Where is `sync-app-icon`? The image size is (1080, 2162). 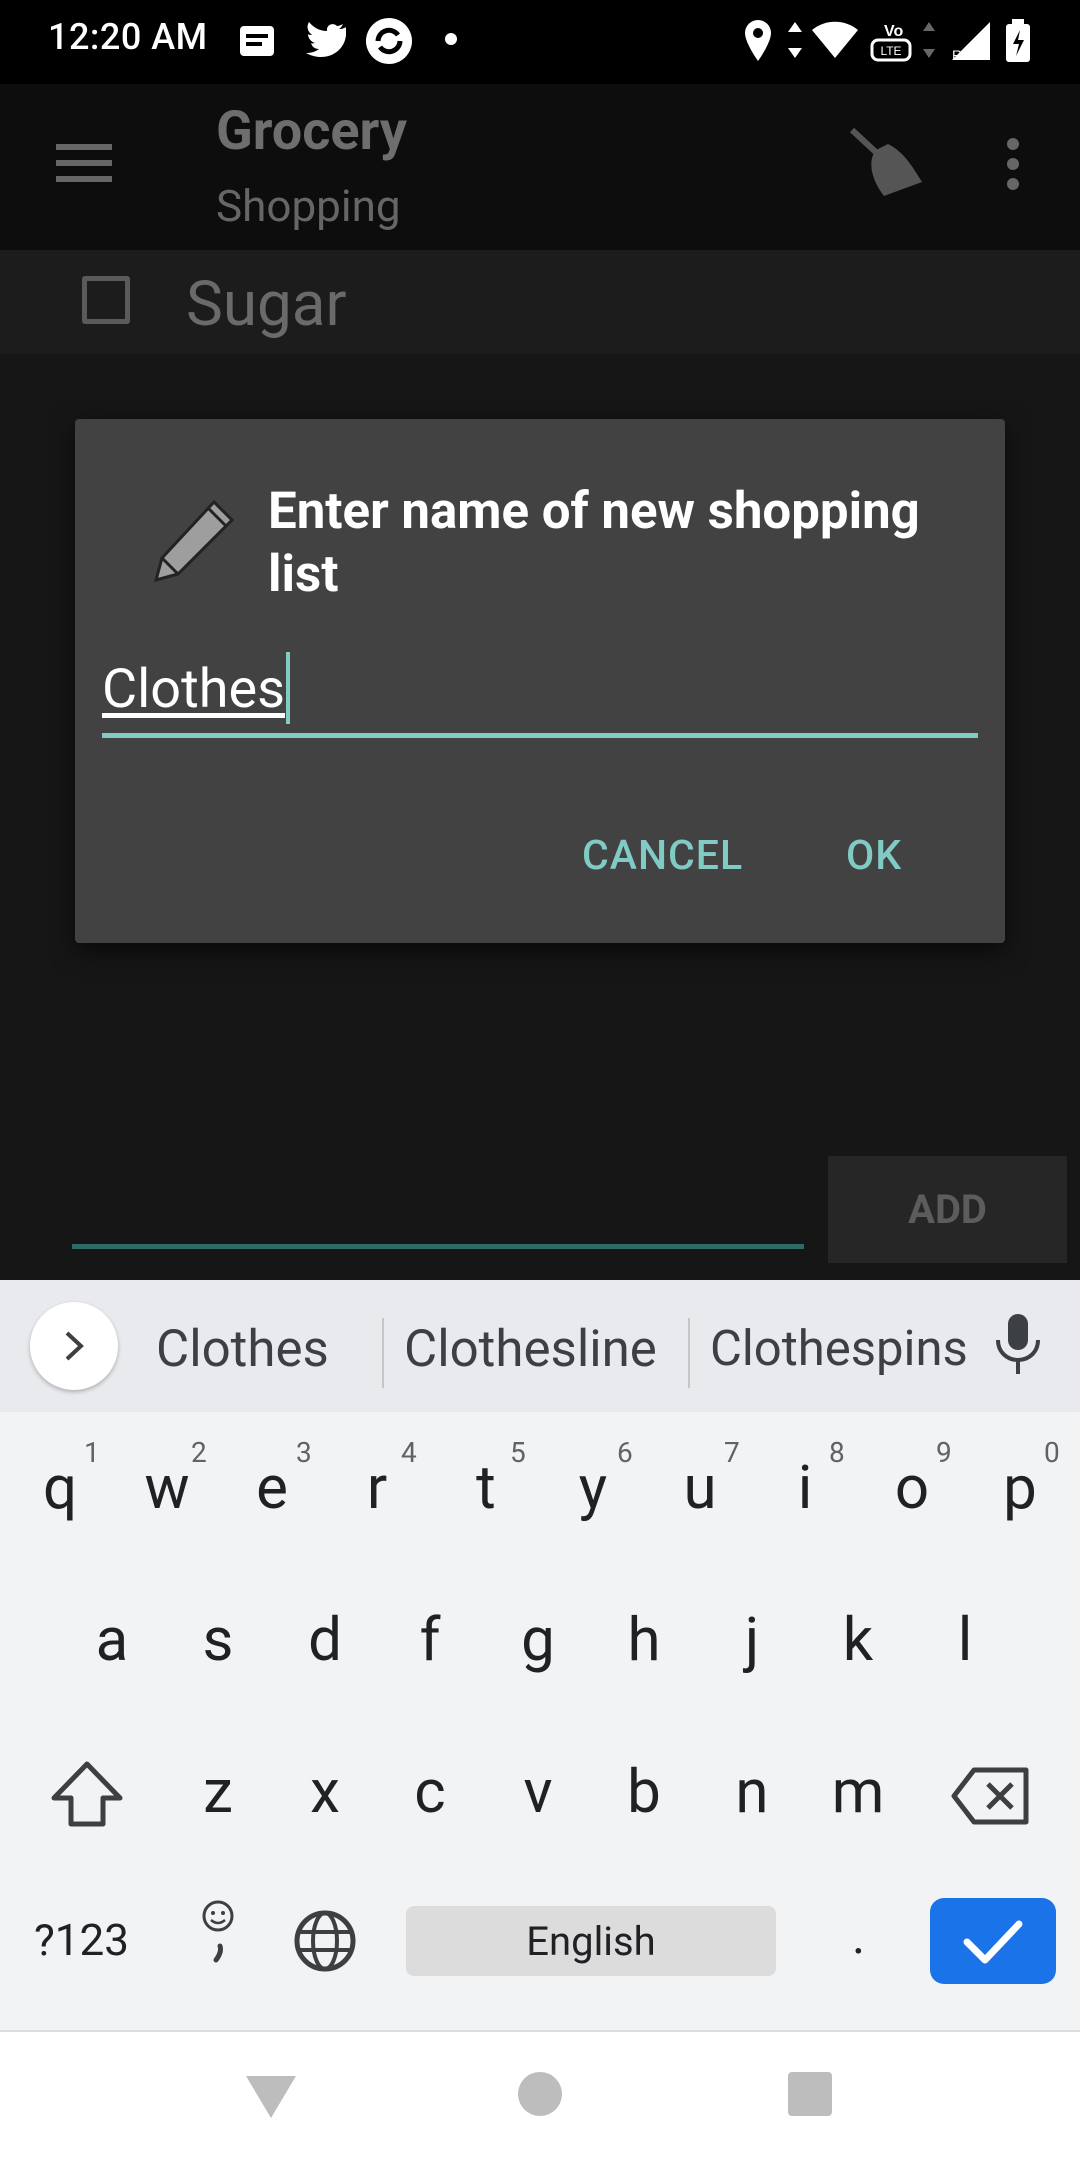 sync-app-icon is located at coordinates (389, 41).